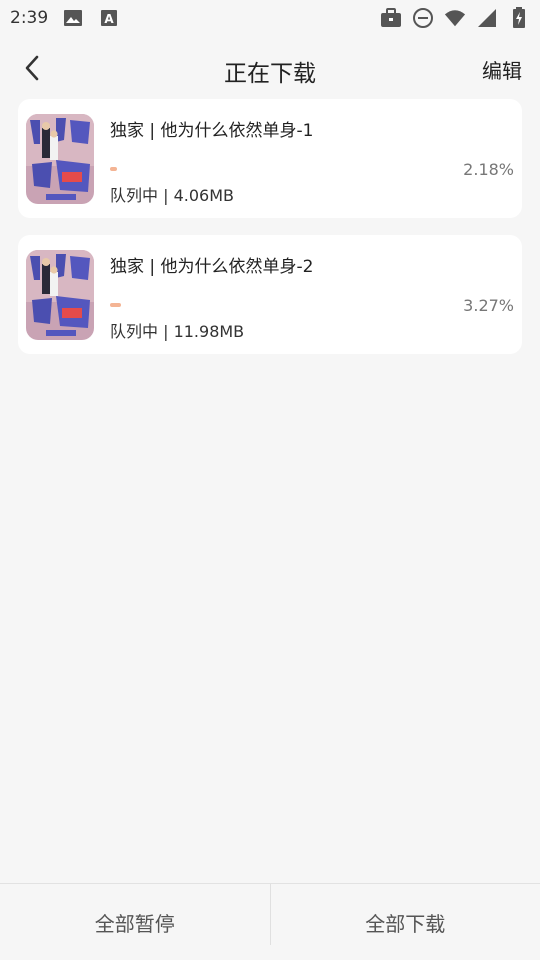 This screenshot has height=960, width=540. I want to click on download-item: 独家 | 他为什么依然单身-2 队列中 | 11.98MB 3.27%, so click(270, 294).